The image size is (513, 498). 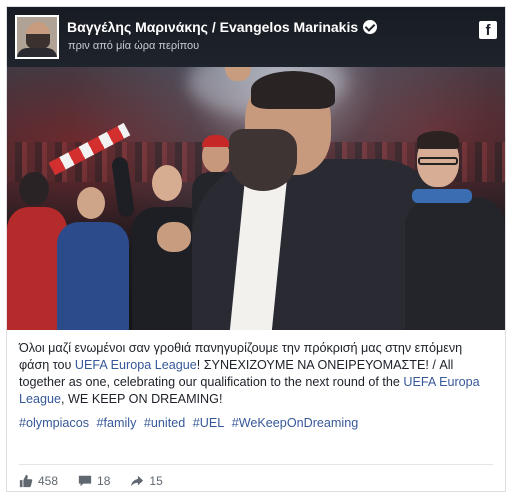 I want to click on fan-collar, so click(x=442, y=196).